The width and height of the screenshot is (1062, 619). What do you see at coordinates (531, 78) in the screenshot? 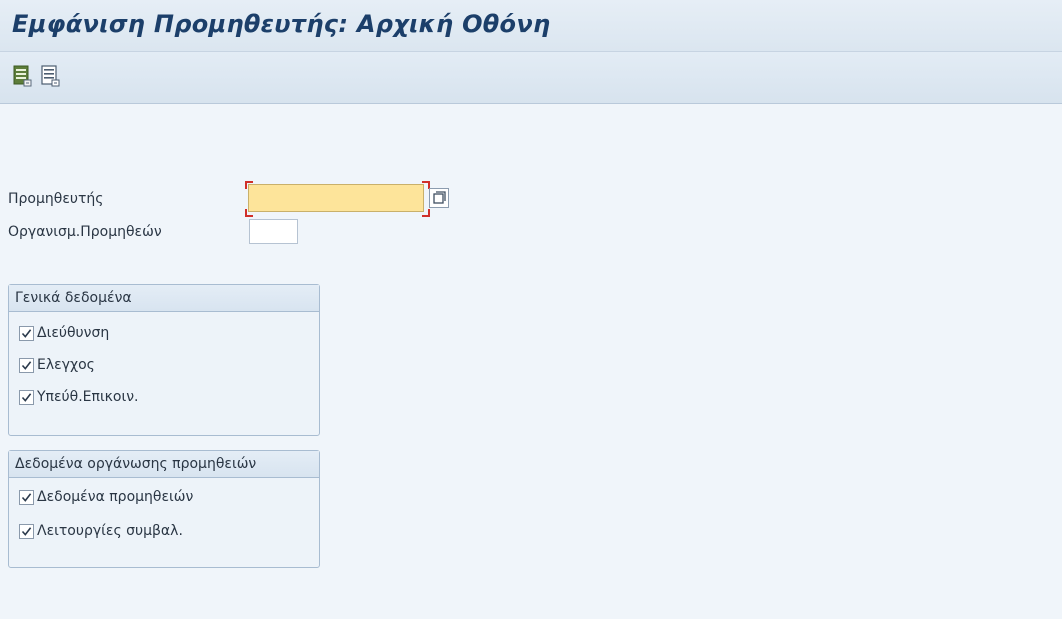
I see `application-toolbar` at bounding box center [531, 78].